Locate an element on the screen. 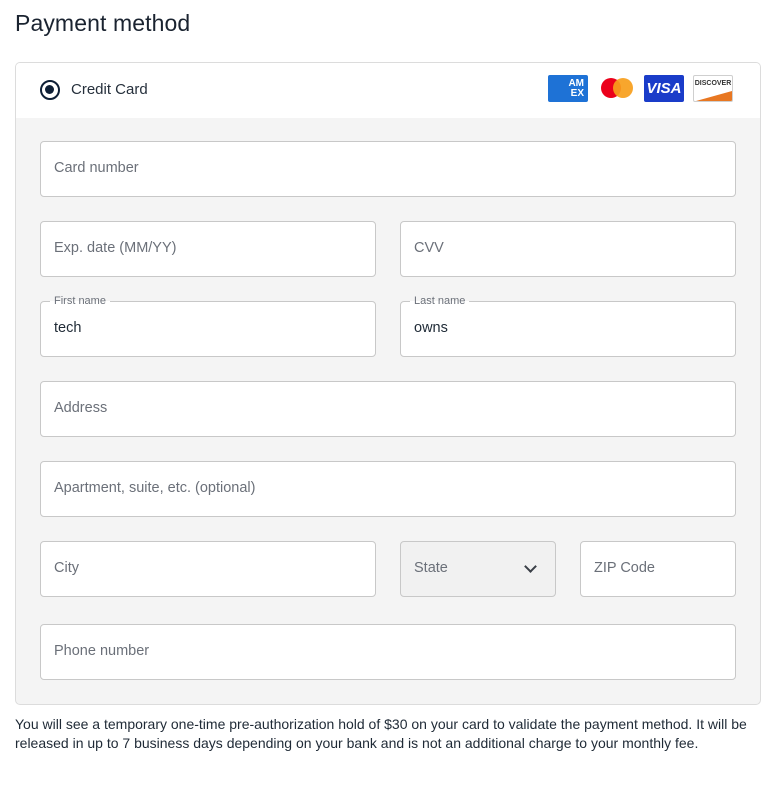  visa-logo-icon: VISA is located at coordinates (664, 88).